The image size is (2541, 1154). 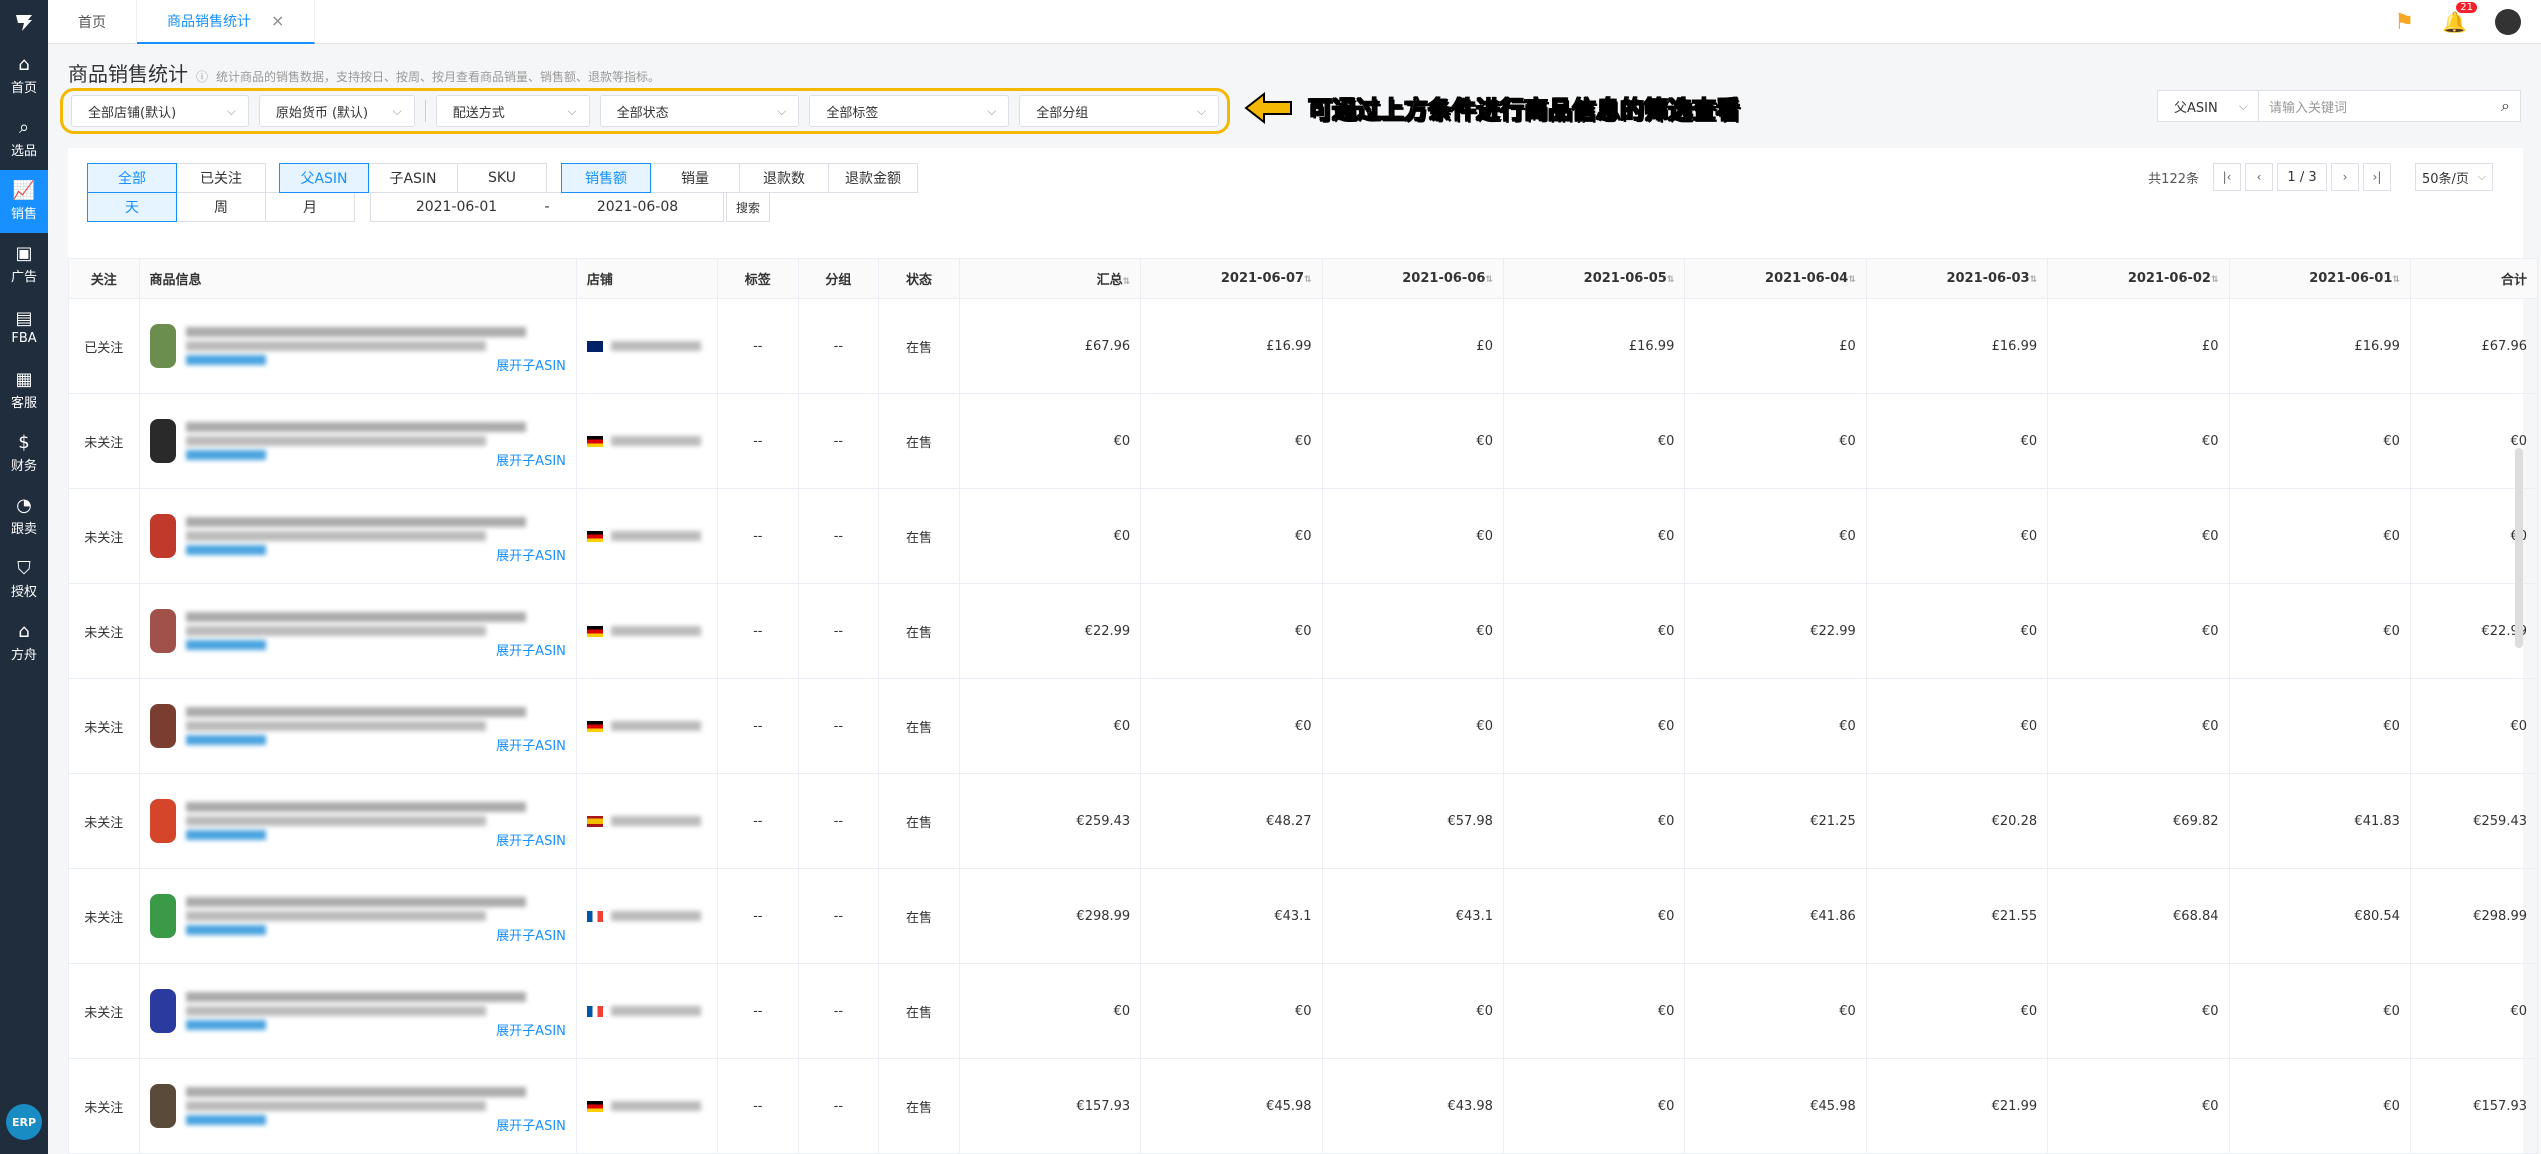 I want to click on sidebar-item: ◔ 跟卖, so click(x=24, y=516).